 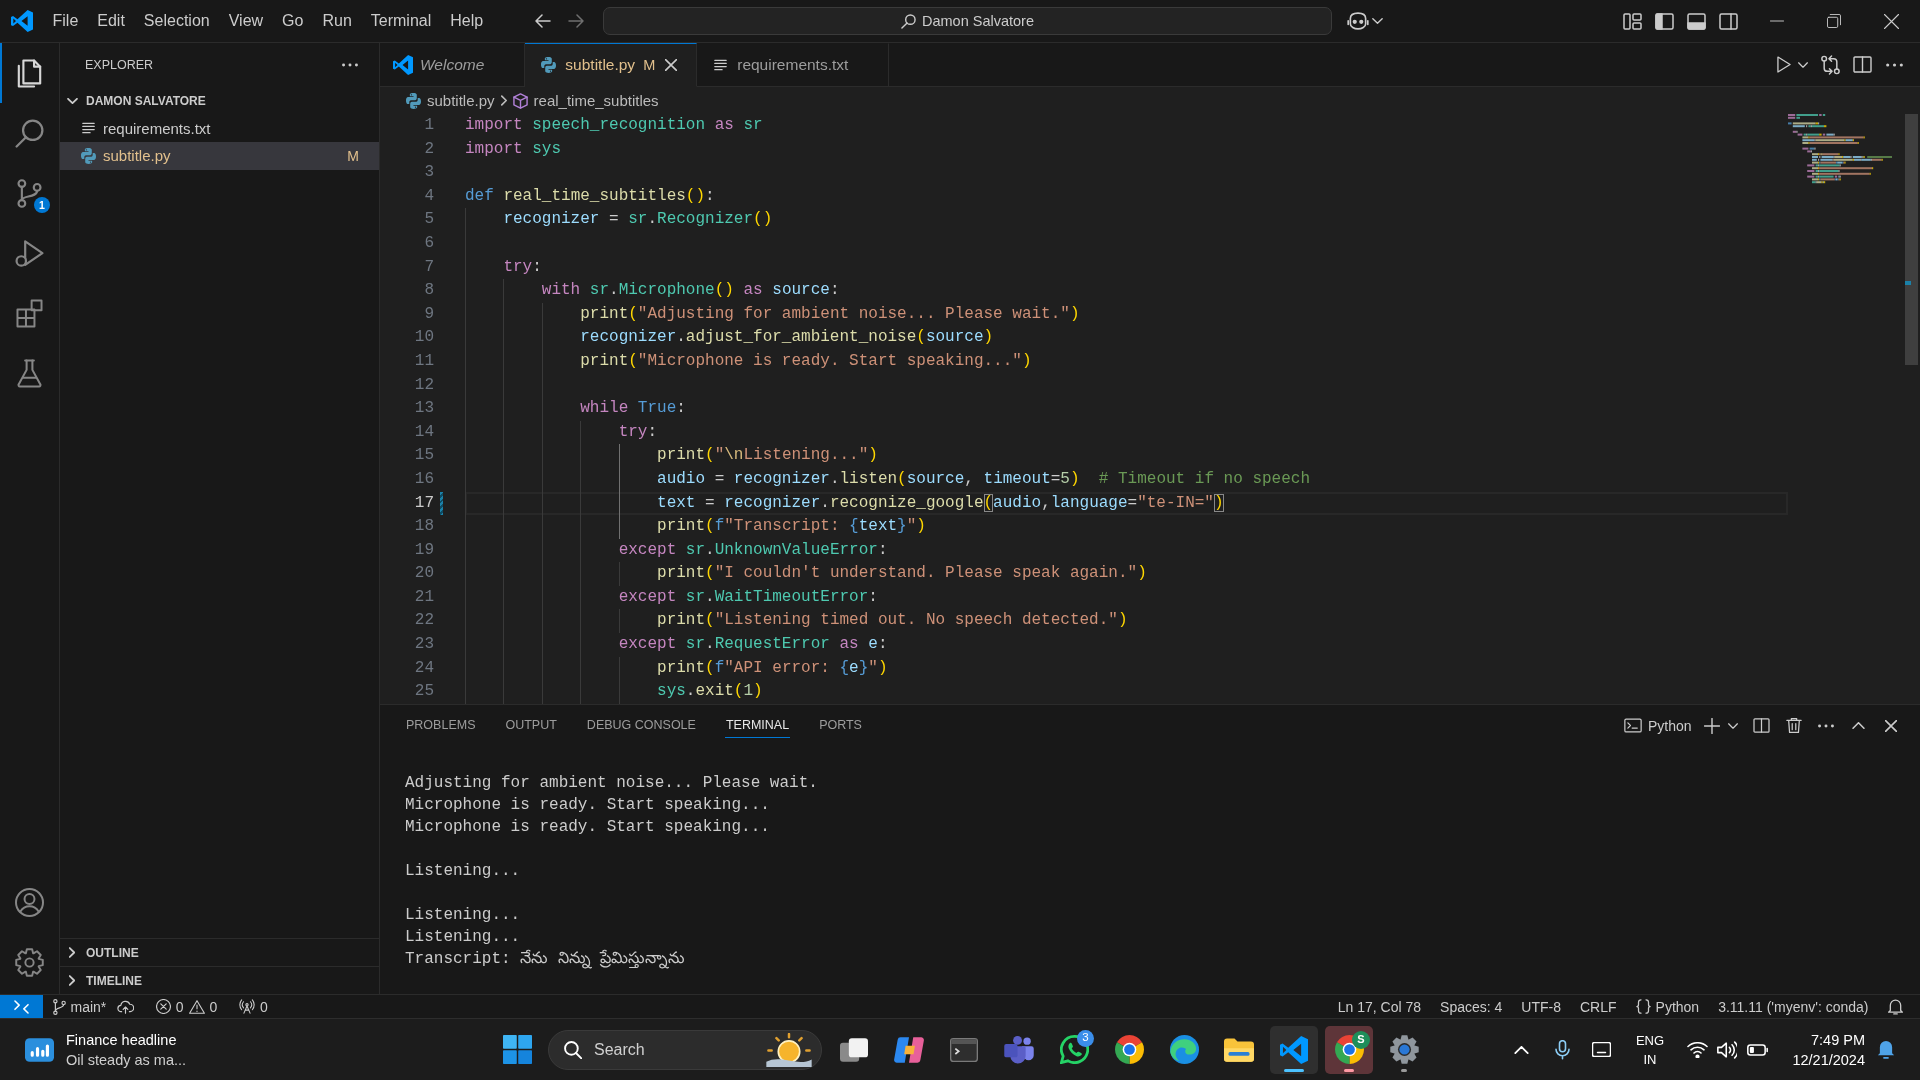 I want to click on line-number: 18, so click(x=423, y=527).